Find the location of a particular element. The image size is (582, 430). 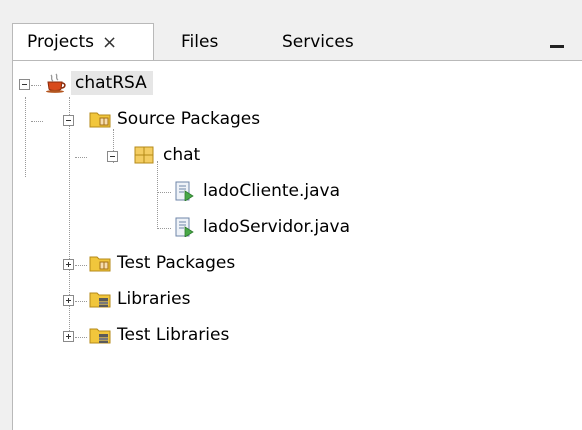

test-packages-label: Test Packages is located at coordinates (176, 263).